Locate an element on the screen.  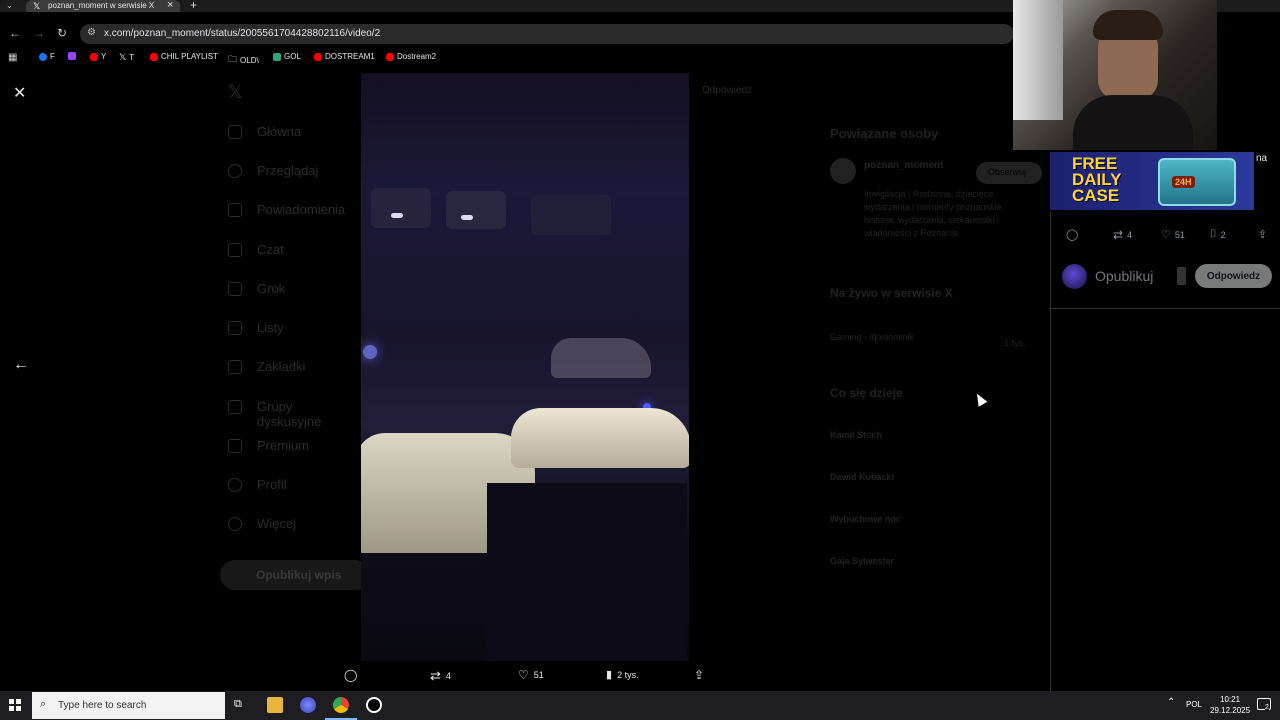
clock-date: 29.12.2025 is located at coordinates (1230, 710).